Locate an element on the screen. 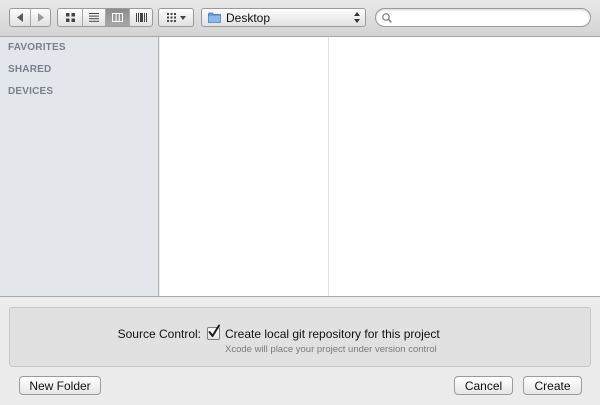  icon-view-button is located at coordinates (70, 17).